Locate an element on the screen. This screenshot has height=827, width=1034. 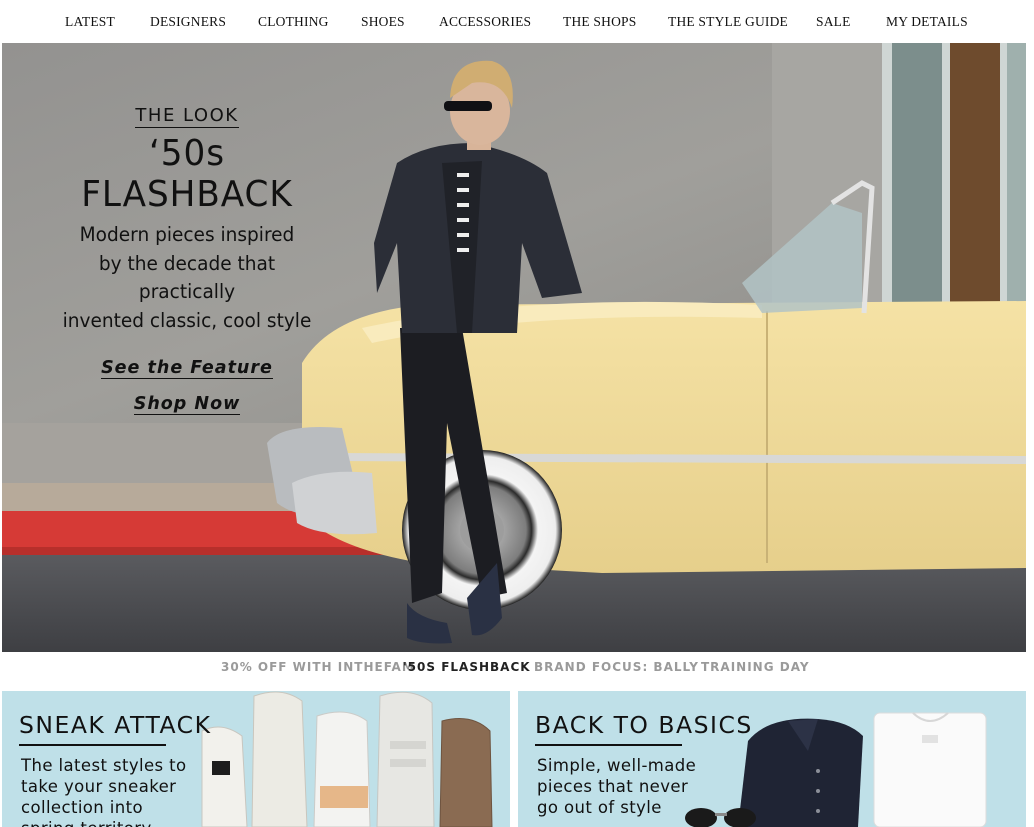
see-the-feature-label: See the Feature is located at coordinates (187, 368).